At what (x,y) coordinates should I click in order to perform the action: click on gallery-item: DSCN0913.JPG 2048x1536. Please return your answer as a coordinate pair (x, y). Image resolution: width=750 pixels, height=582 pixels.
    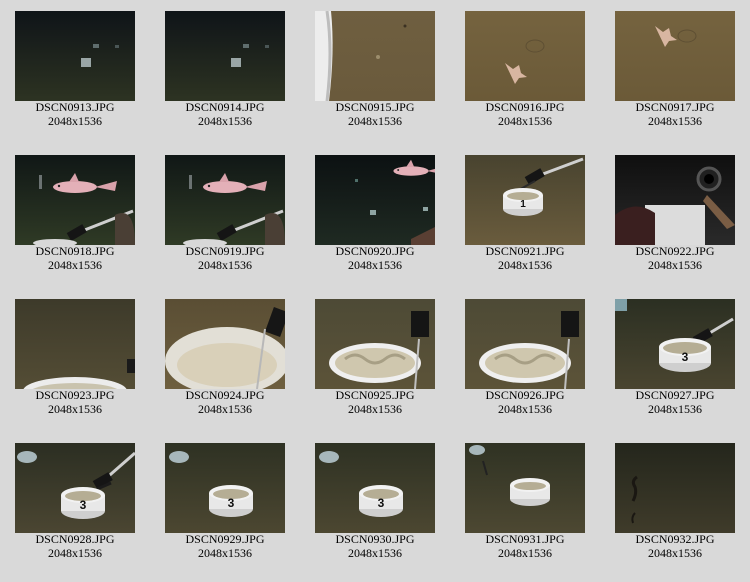
    Looking at the image, I should click on (75, 77).